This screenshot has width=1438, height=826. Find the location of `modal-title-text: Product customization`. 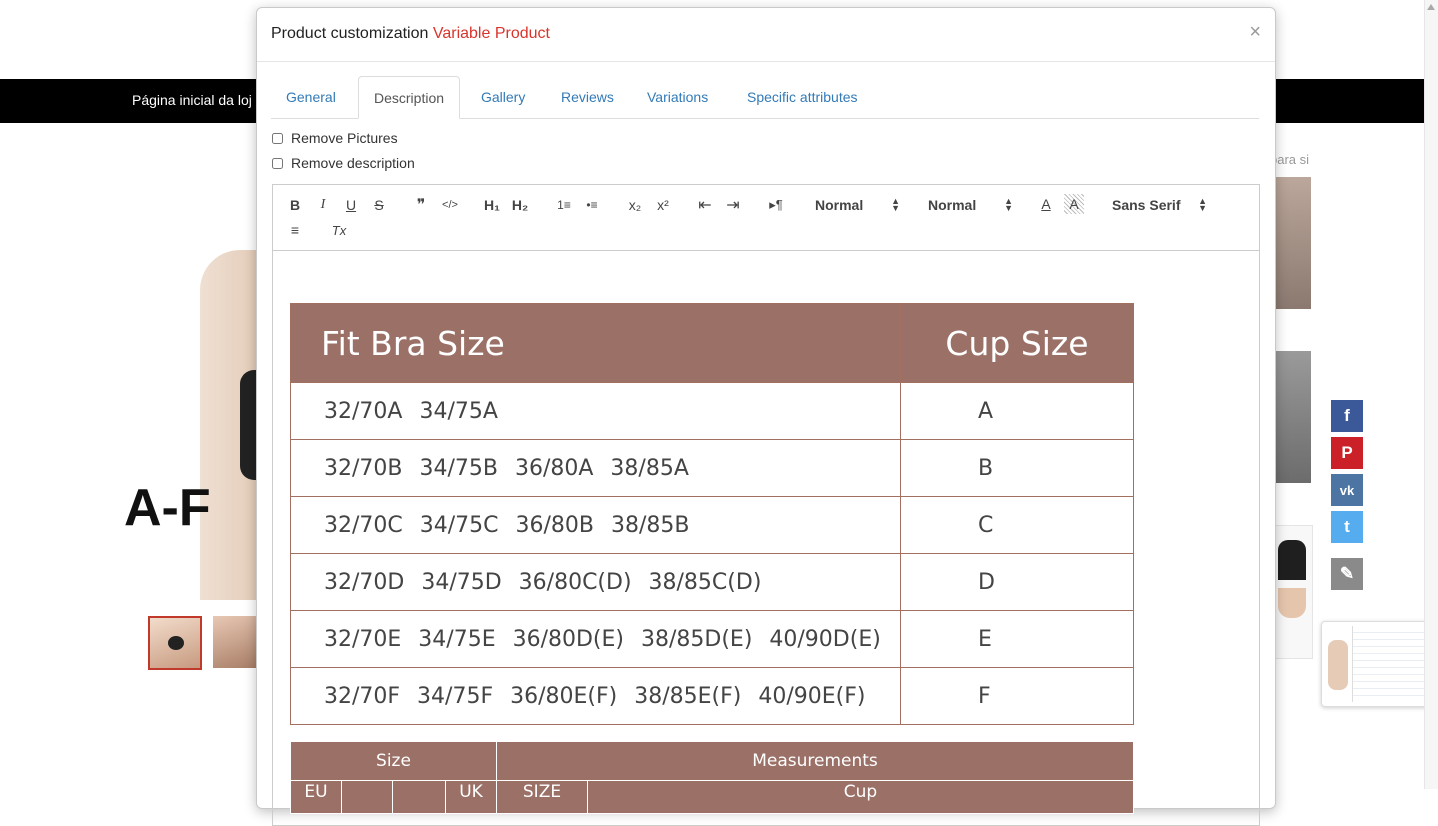

modal-title-text: Product customization is located at coordinates (350, 33).